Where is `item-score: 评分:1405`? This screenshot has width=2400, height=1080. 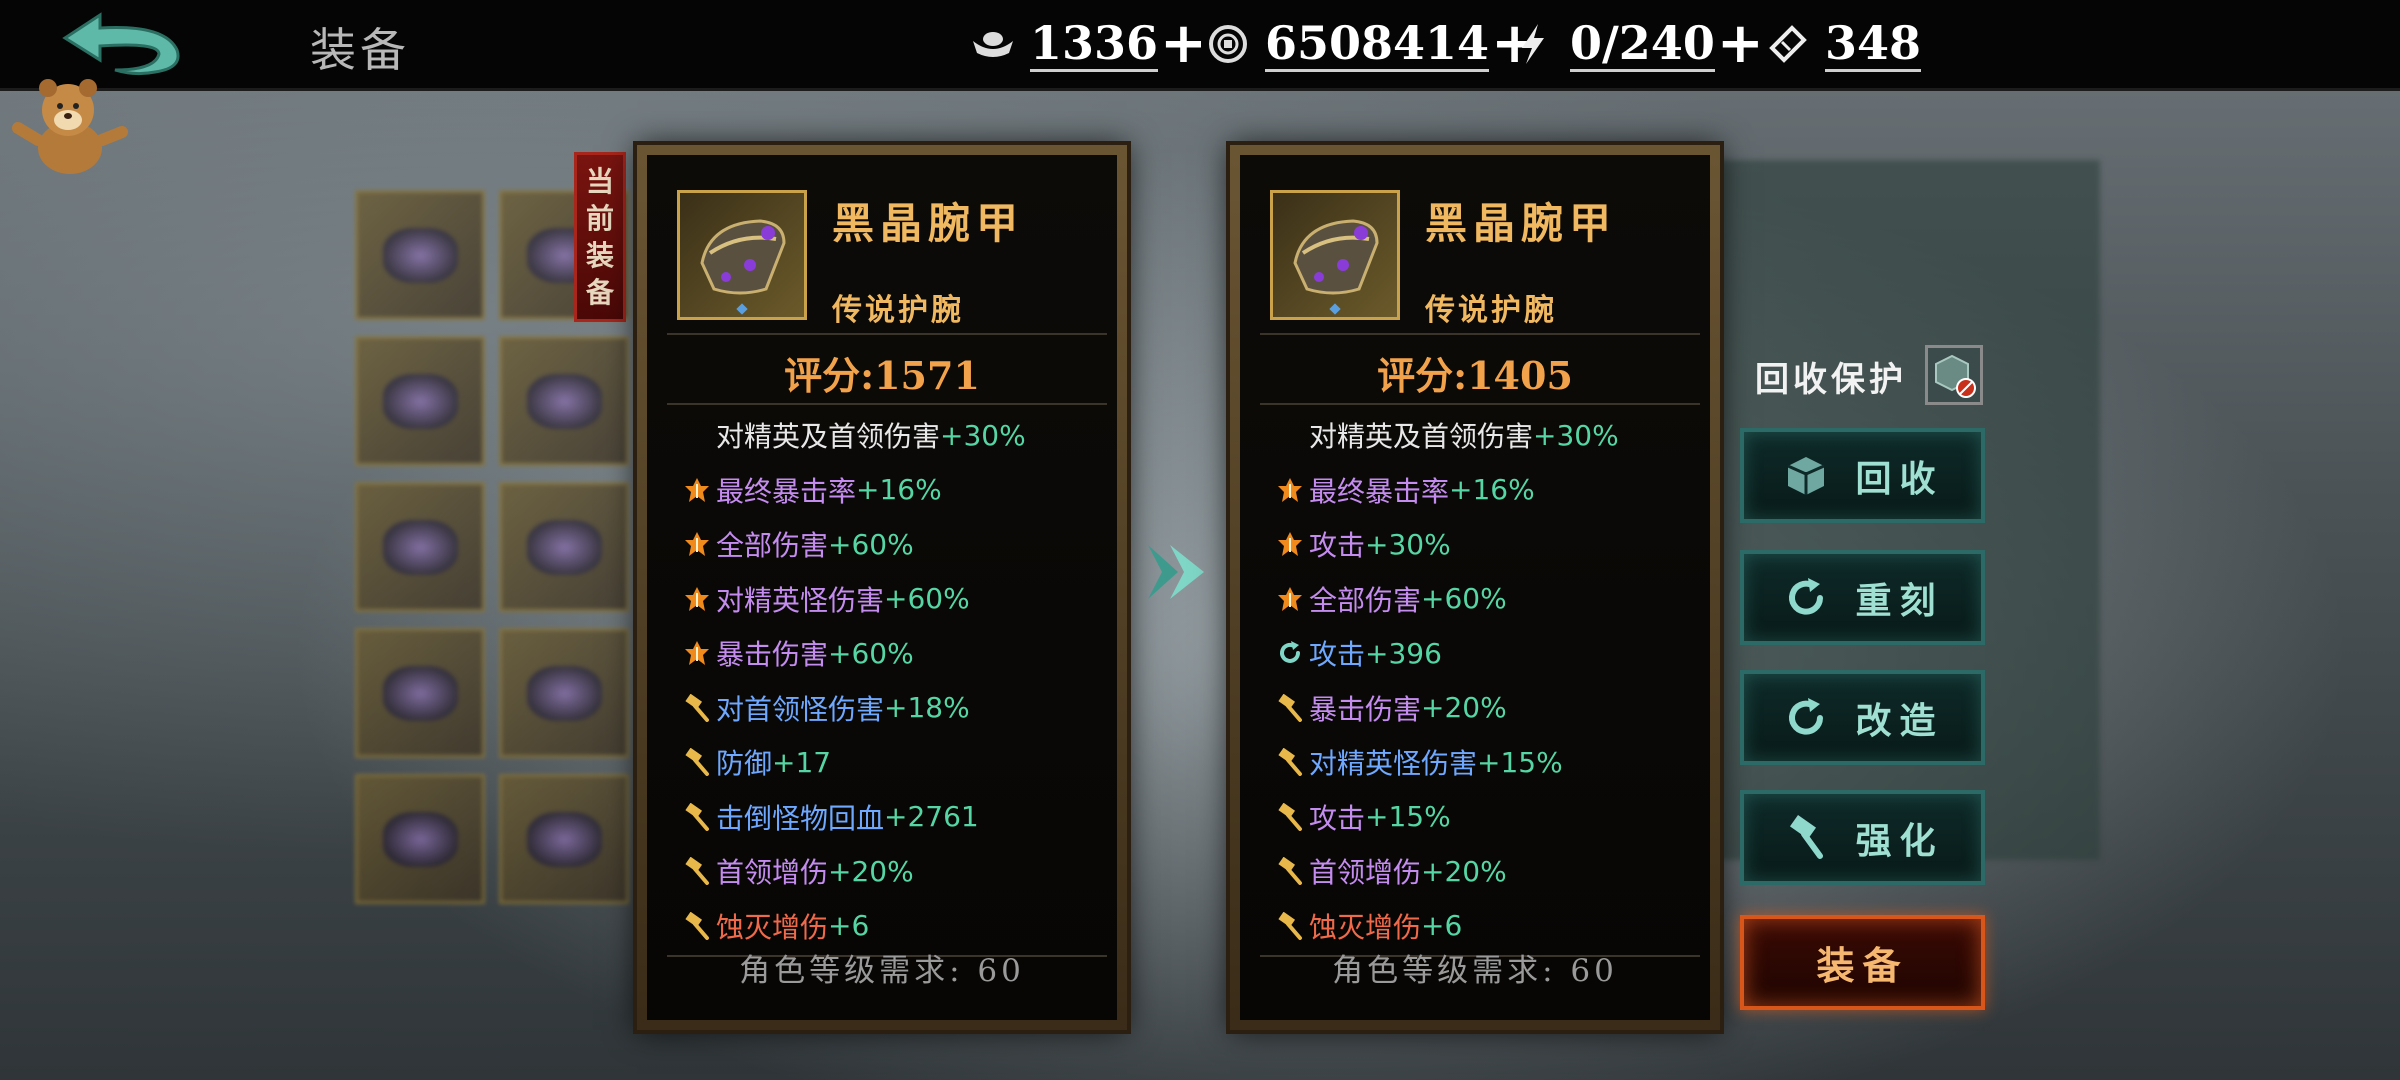
item-score: 评分:1405 is located at coordinates (1475, 375).